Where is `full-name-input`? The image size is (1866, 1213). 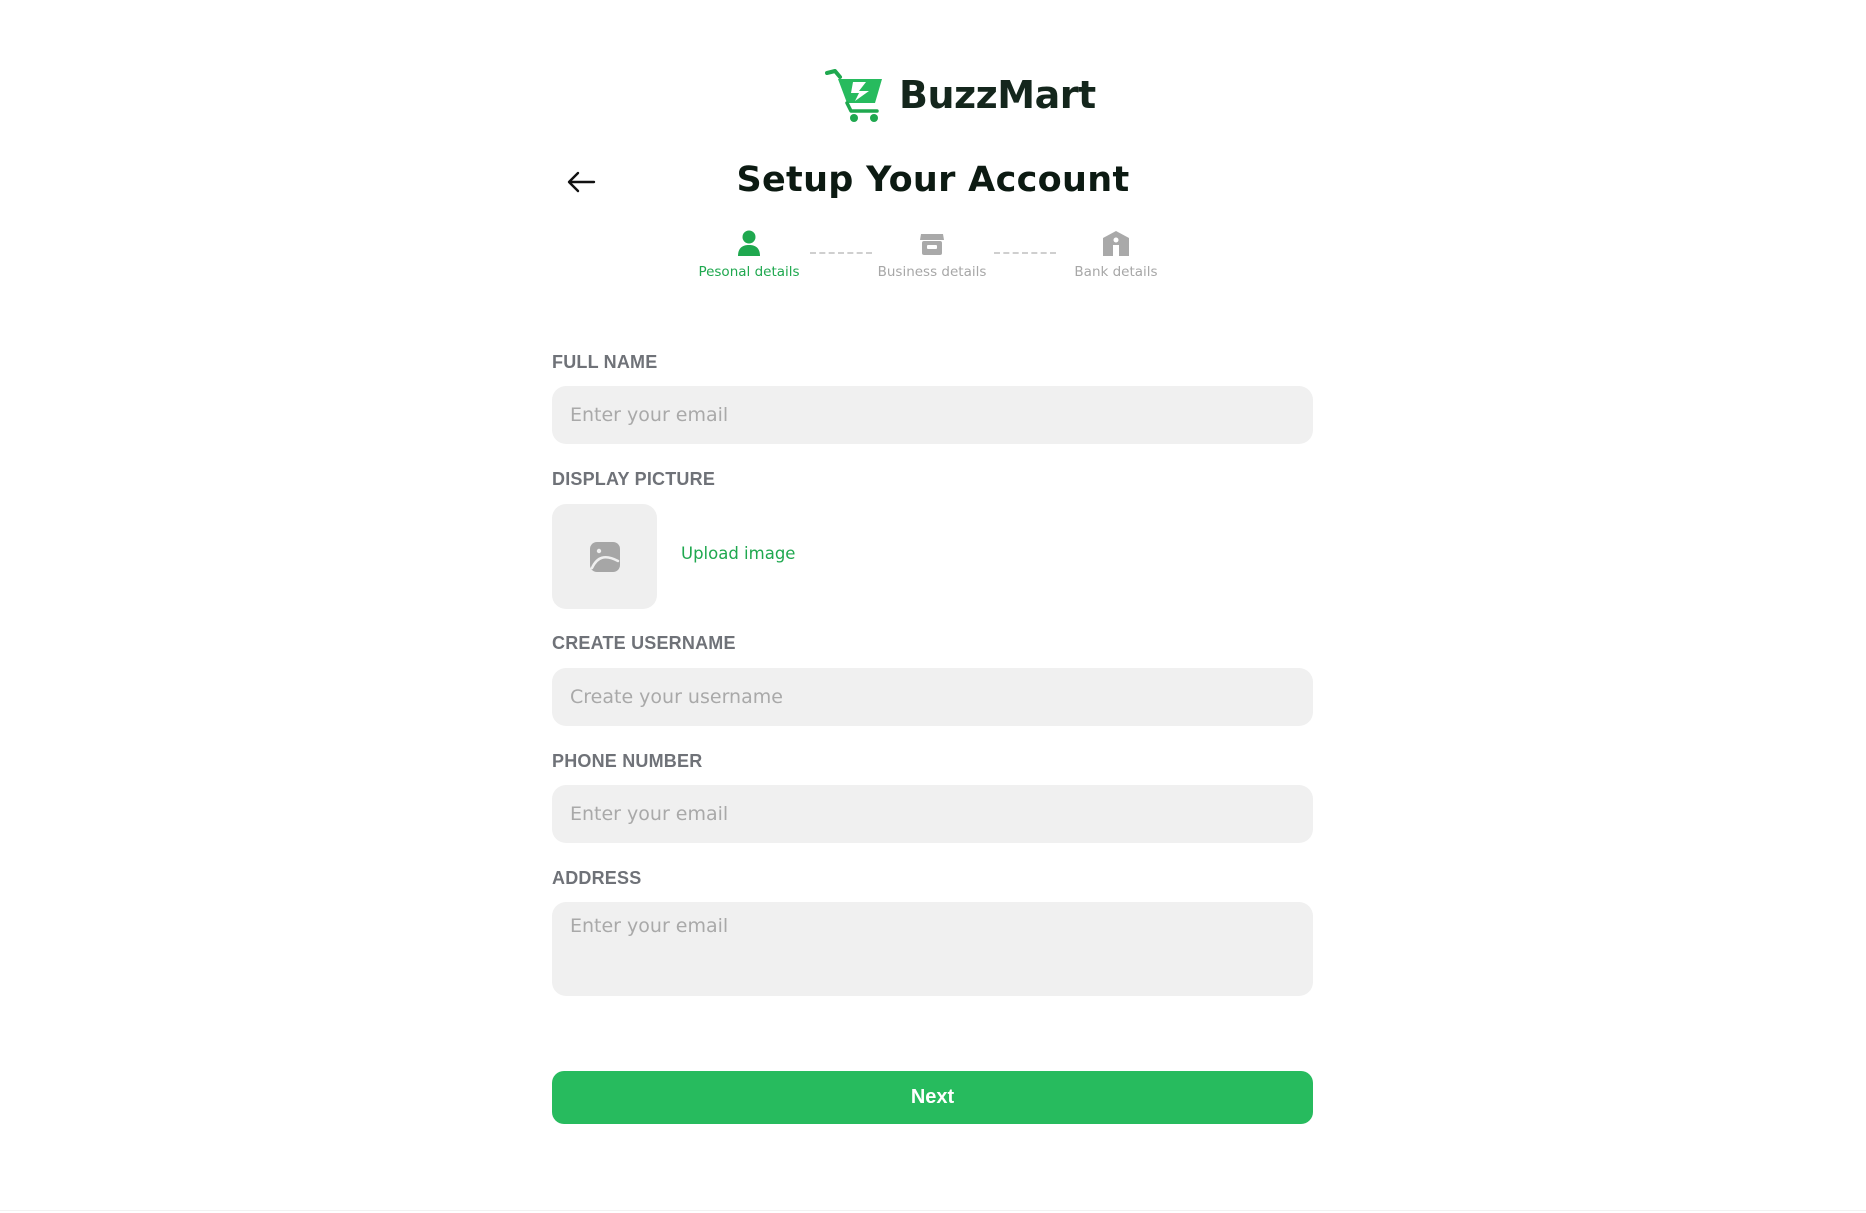
full-name-input is located at coordinates (932, 415).